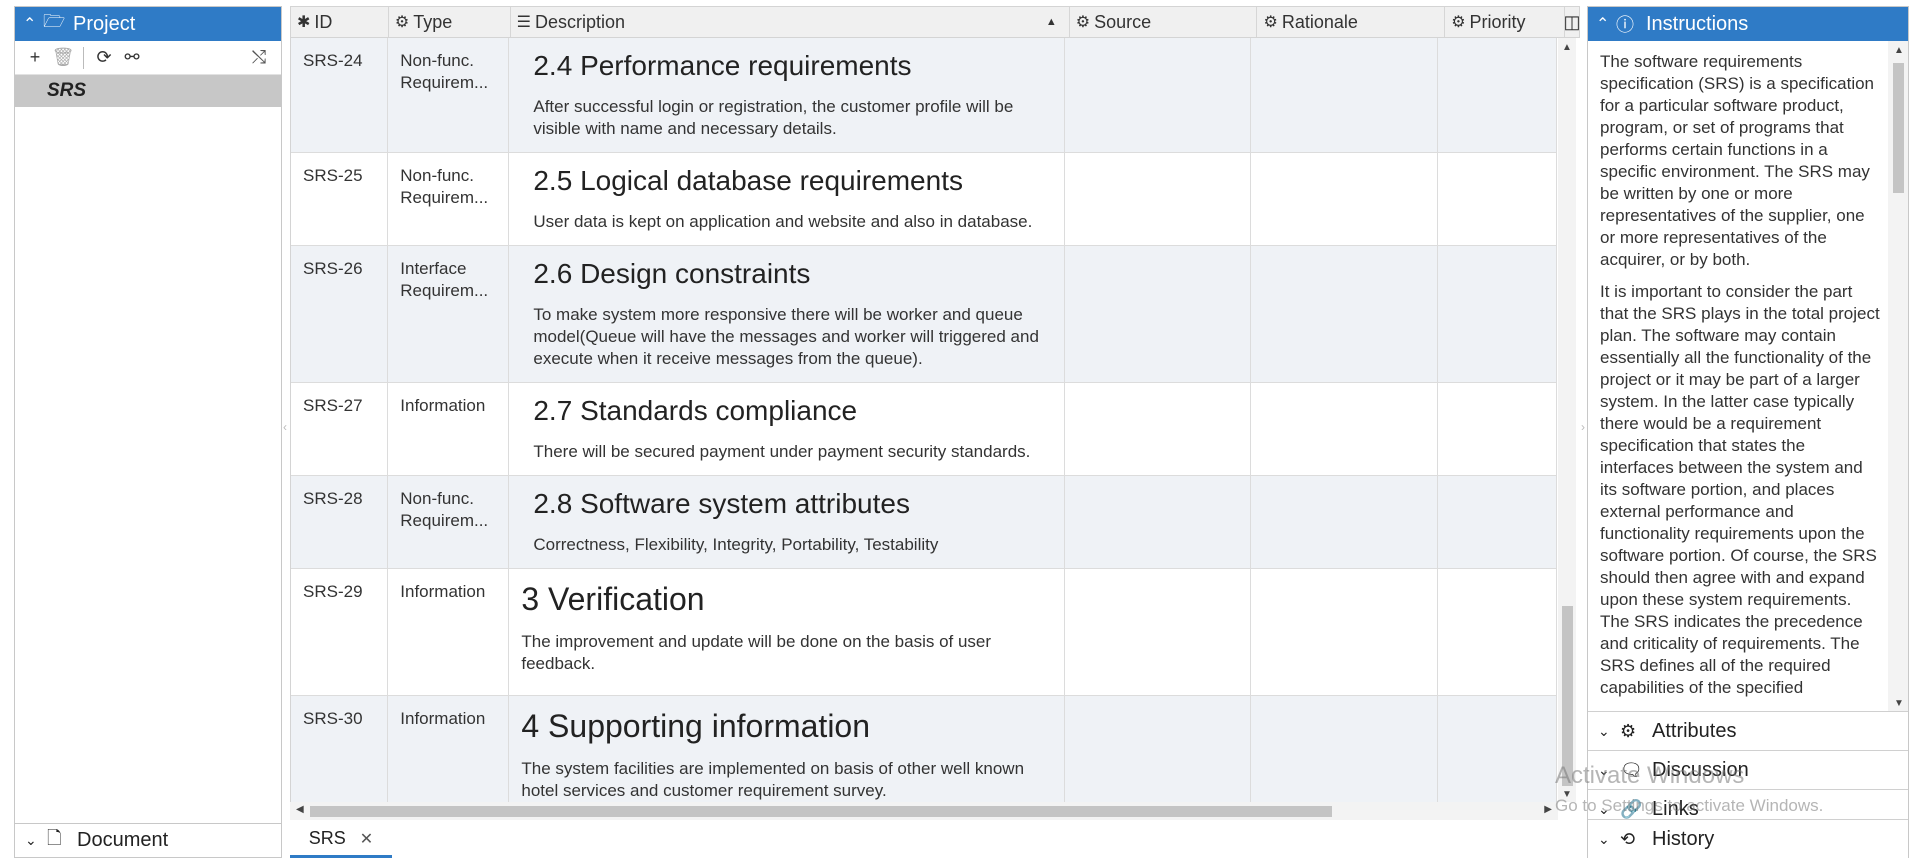  I want to click on column-header-priority: ⚙ Priority, so click(1505, 22).